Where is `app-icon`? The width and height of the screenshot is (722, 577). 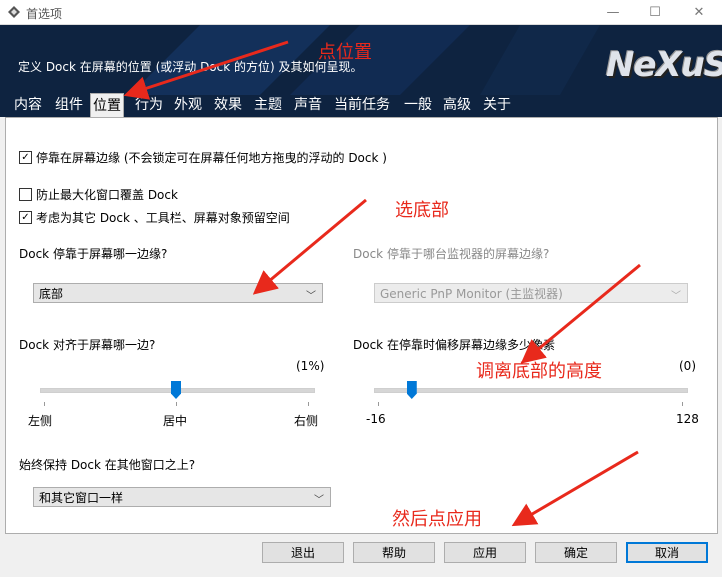 app-icon is located at coordinates (14, 12).